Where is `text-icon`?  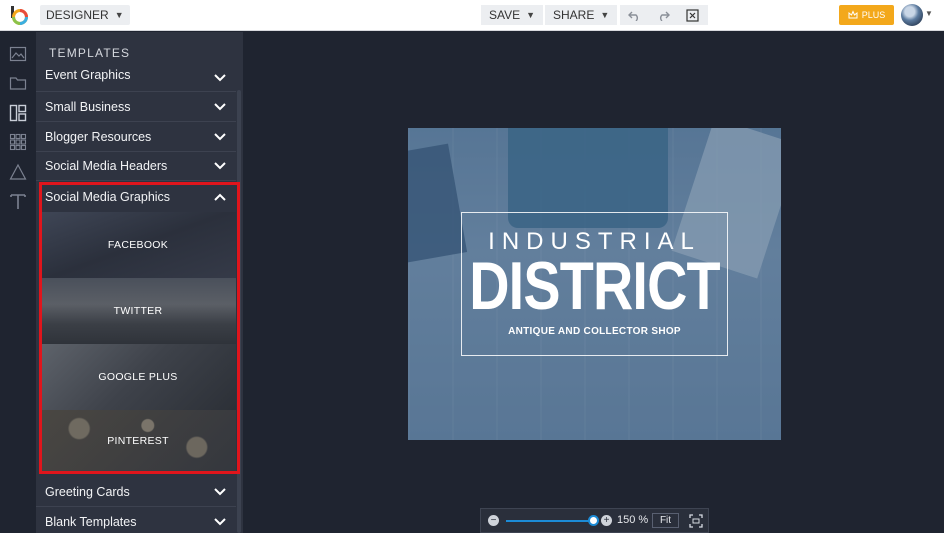
text-icon is located at coordinates (18, 201).